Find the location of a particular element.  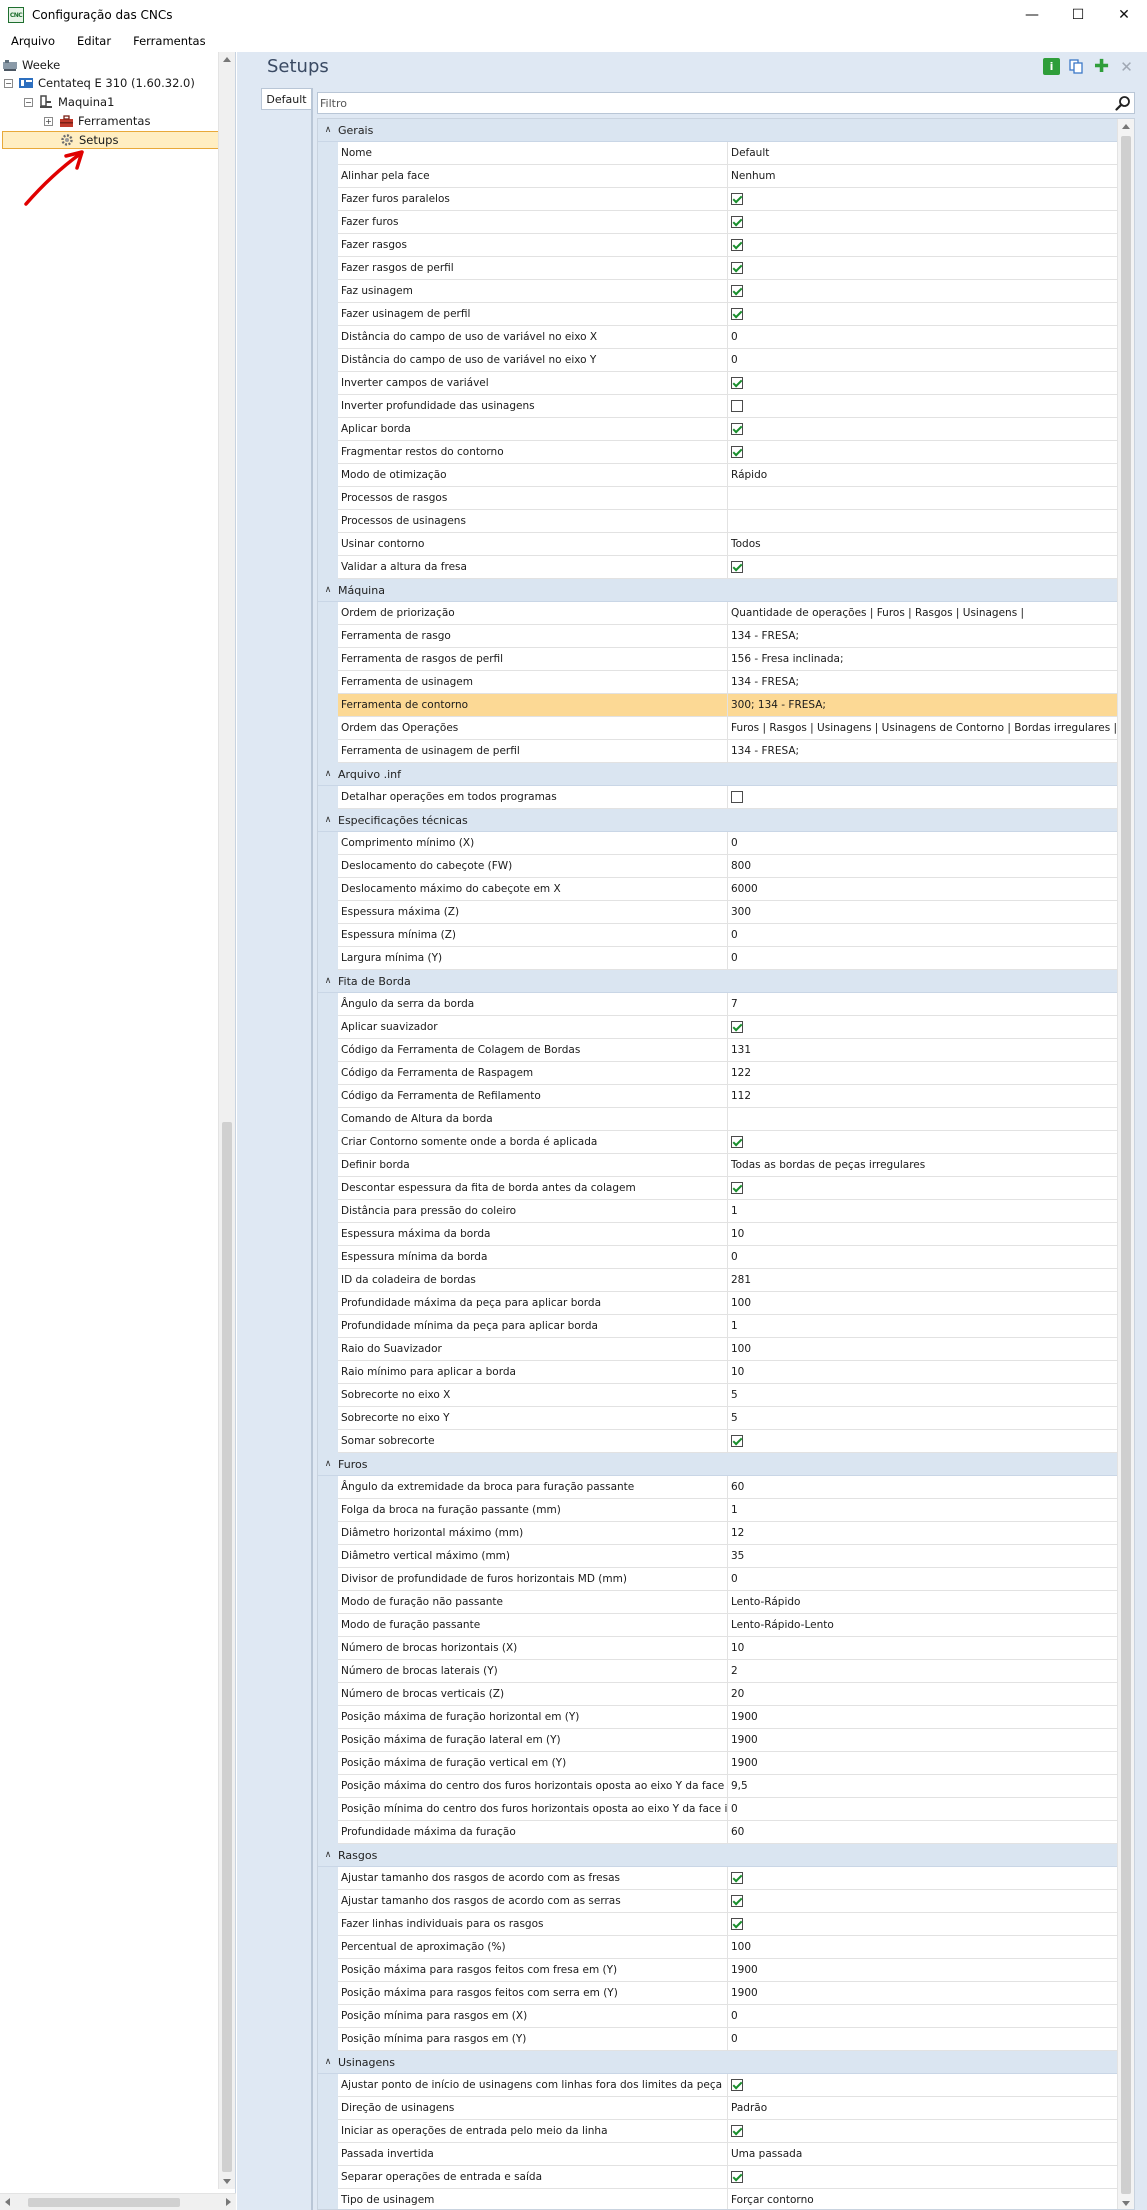

property-value: 122 is located at coordinates (923, 1073).